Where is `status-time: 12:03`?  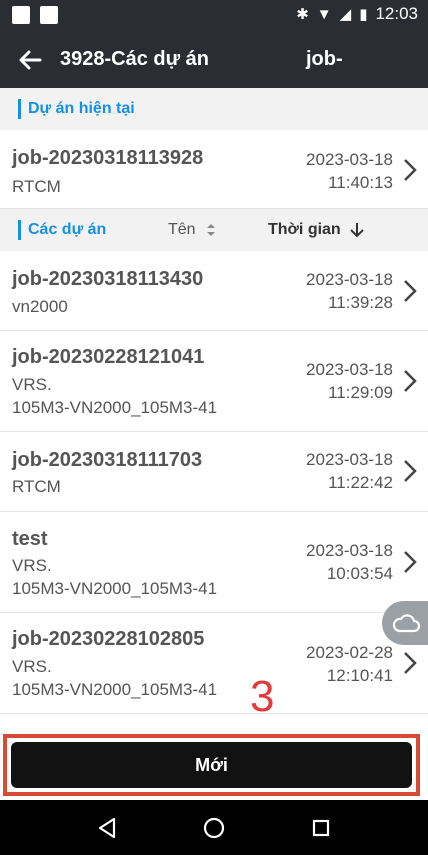
status-time: 12:03 is located at coordinates (396, 13).